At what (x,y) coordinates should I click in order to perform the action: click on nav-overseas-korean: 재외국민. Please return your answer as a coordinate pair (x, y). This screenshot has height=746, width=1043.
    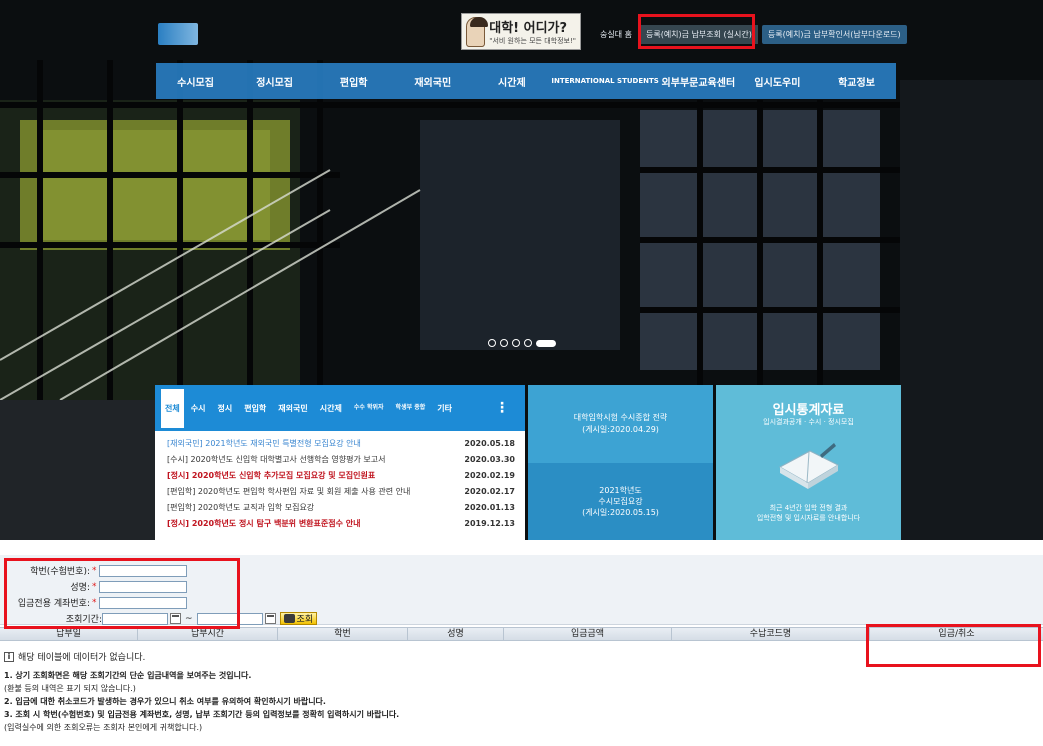
    Looking at the image, I should click on (432, 81).